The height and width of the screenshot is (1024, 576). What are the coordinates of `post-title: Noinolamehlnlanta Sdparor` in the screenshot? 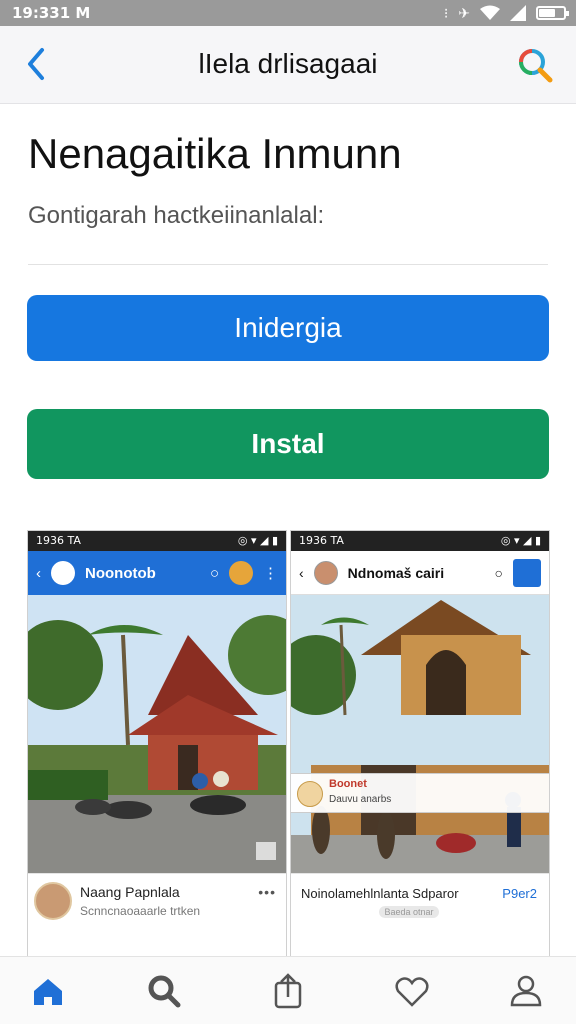 It's located at (380, 893).